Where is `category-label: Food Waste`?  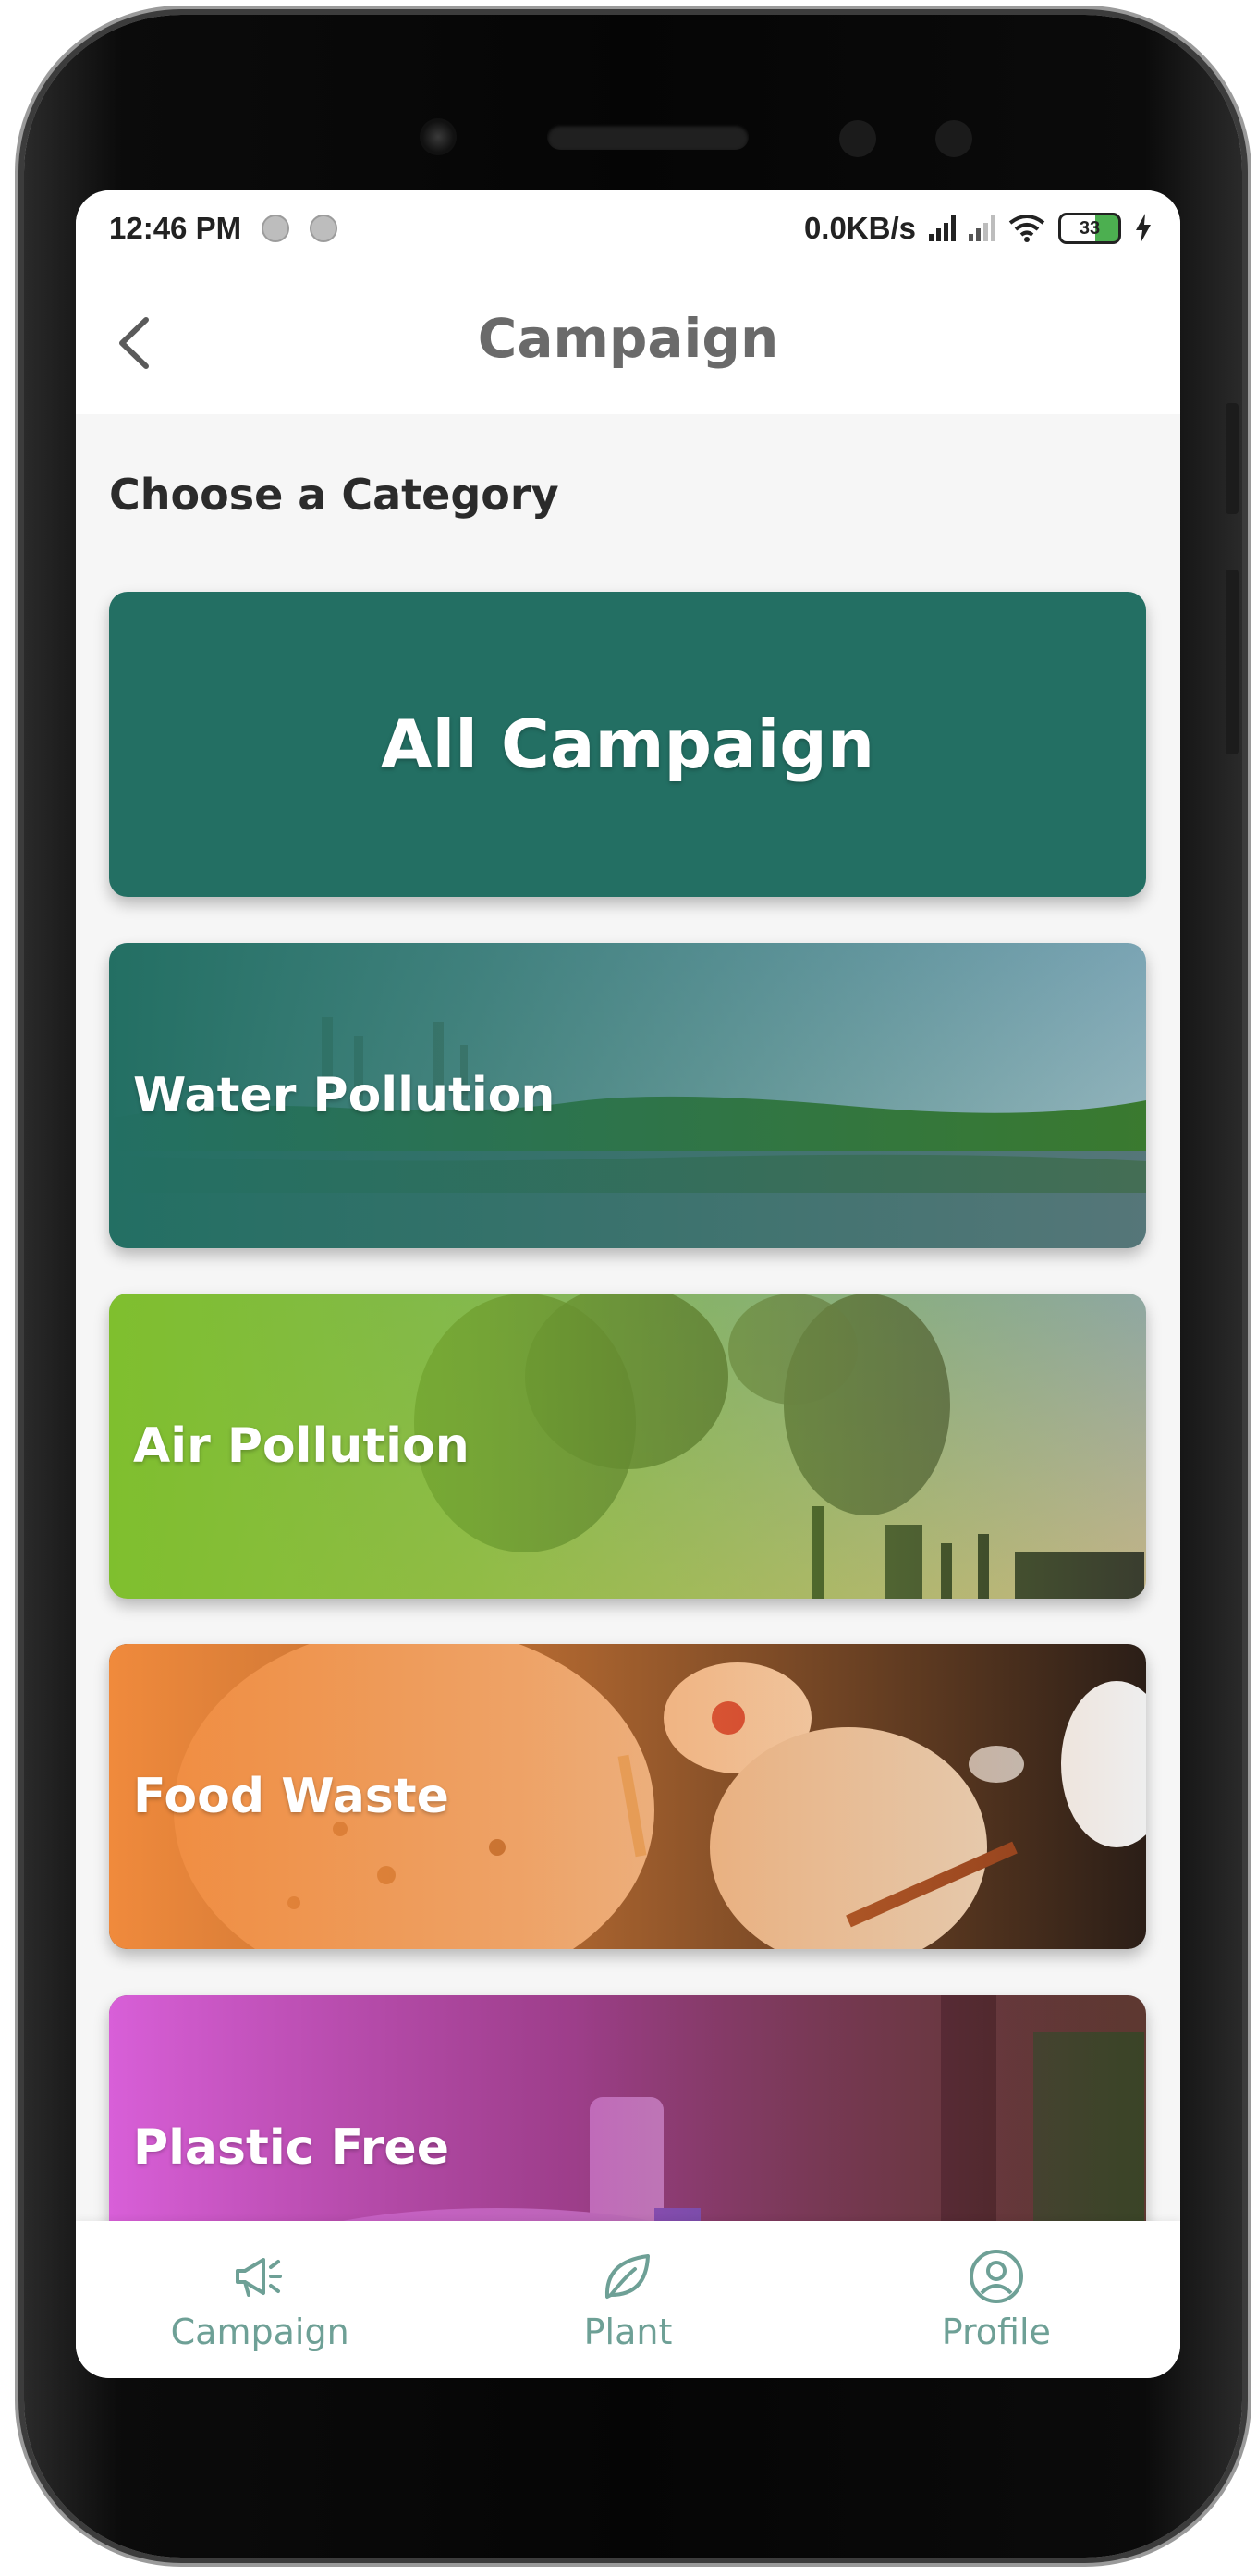 category-label: Food Waste is located at coordinates (291, 1797).